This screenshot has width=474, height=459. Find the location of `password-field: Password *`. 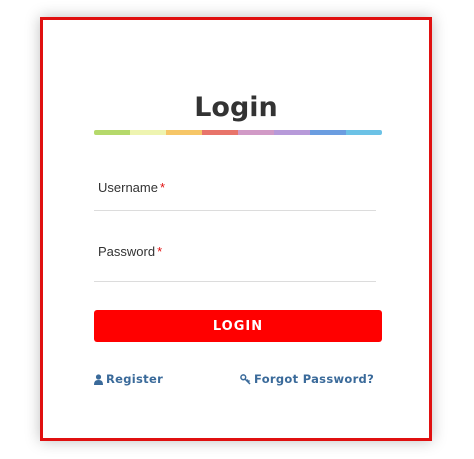

password-field: Password * is located at coordinates (235, 258).